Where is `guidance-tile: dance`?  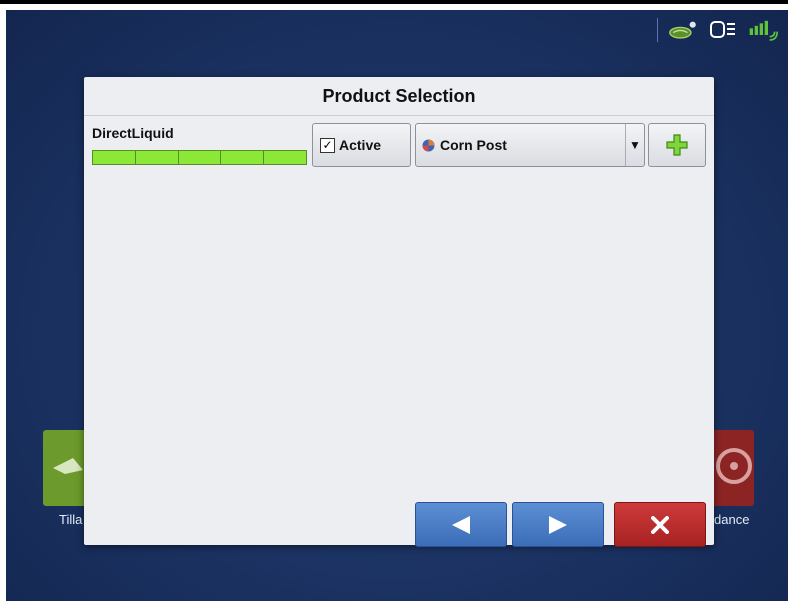 guidance-tile: dance is located at coordinates (731, 478).